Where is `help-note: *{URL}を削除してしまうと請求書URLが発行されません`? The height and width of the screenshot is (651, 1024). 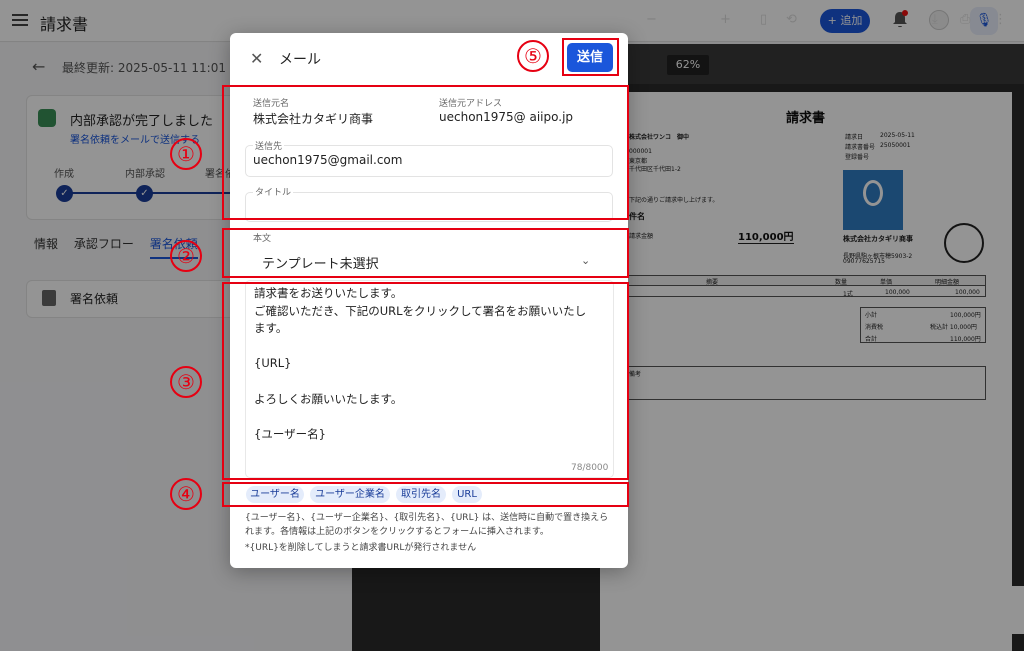 help-note: *{URL}を削除してしまうと請求書URLが発行されません is located at coordinates (361, 548).